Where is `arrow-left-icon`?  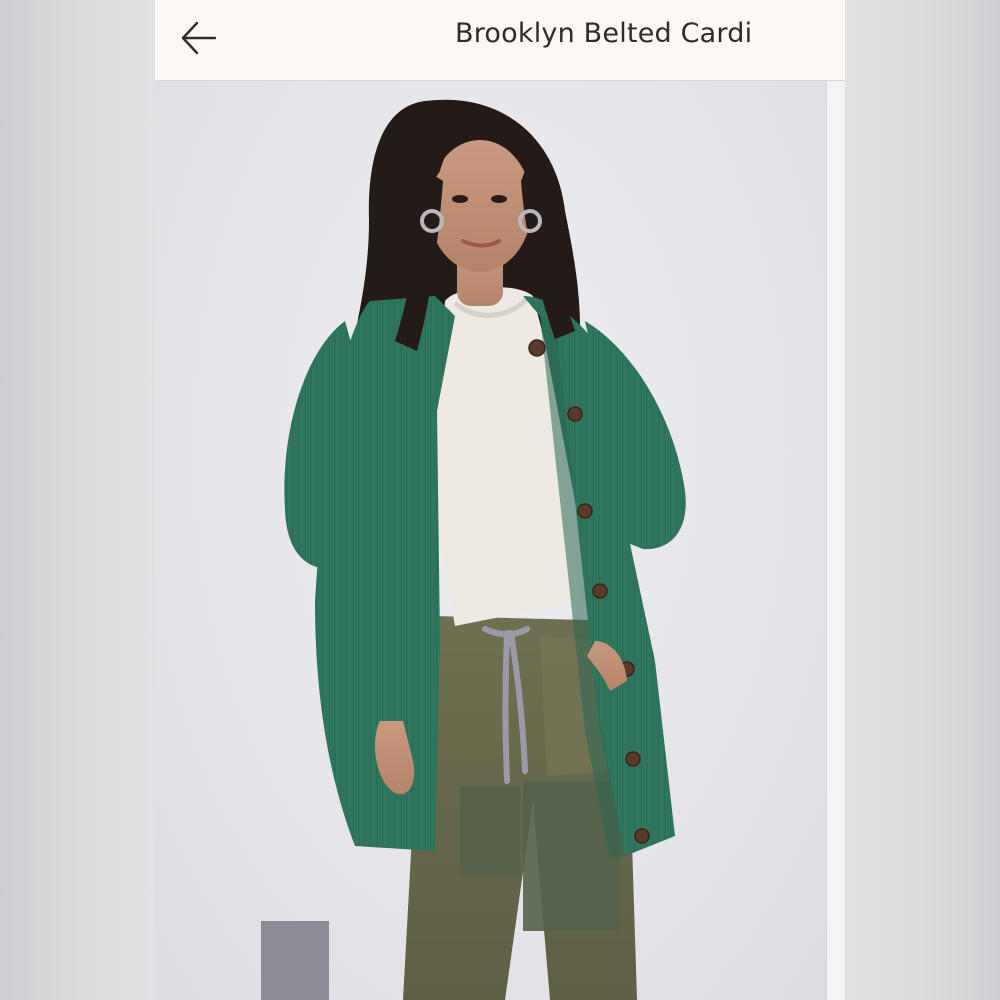
arrow-left-icon is located at coordinates (199, 38).